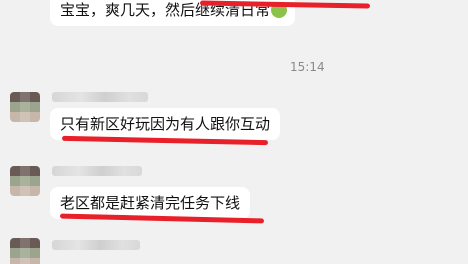 This screenshot has width=468, height=264. I want to click on message-text: 只有新区好玩因为有人跟你互动, so click(165, 124).